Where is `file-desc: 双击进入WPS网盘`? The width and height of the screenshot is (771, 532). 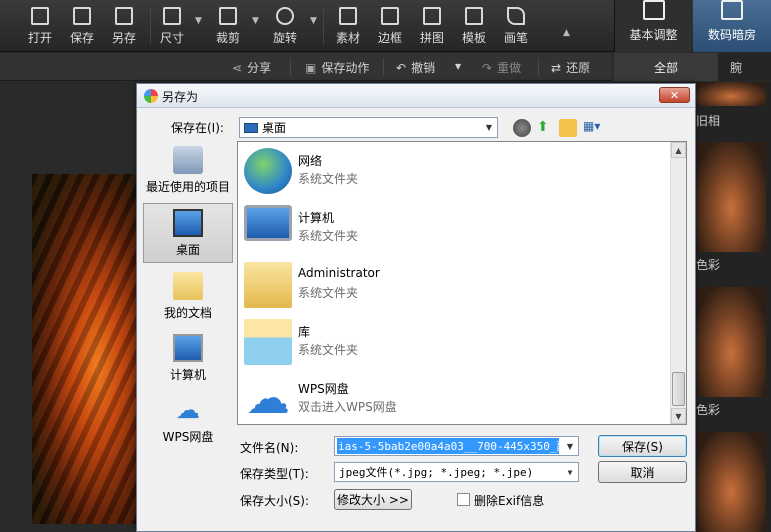 file-desc: 双击进入WPS网盘 is located at coordinates (347, 407).